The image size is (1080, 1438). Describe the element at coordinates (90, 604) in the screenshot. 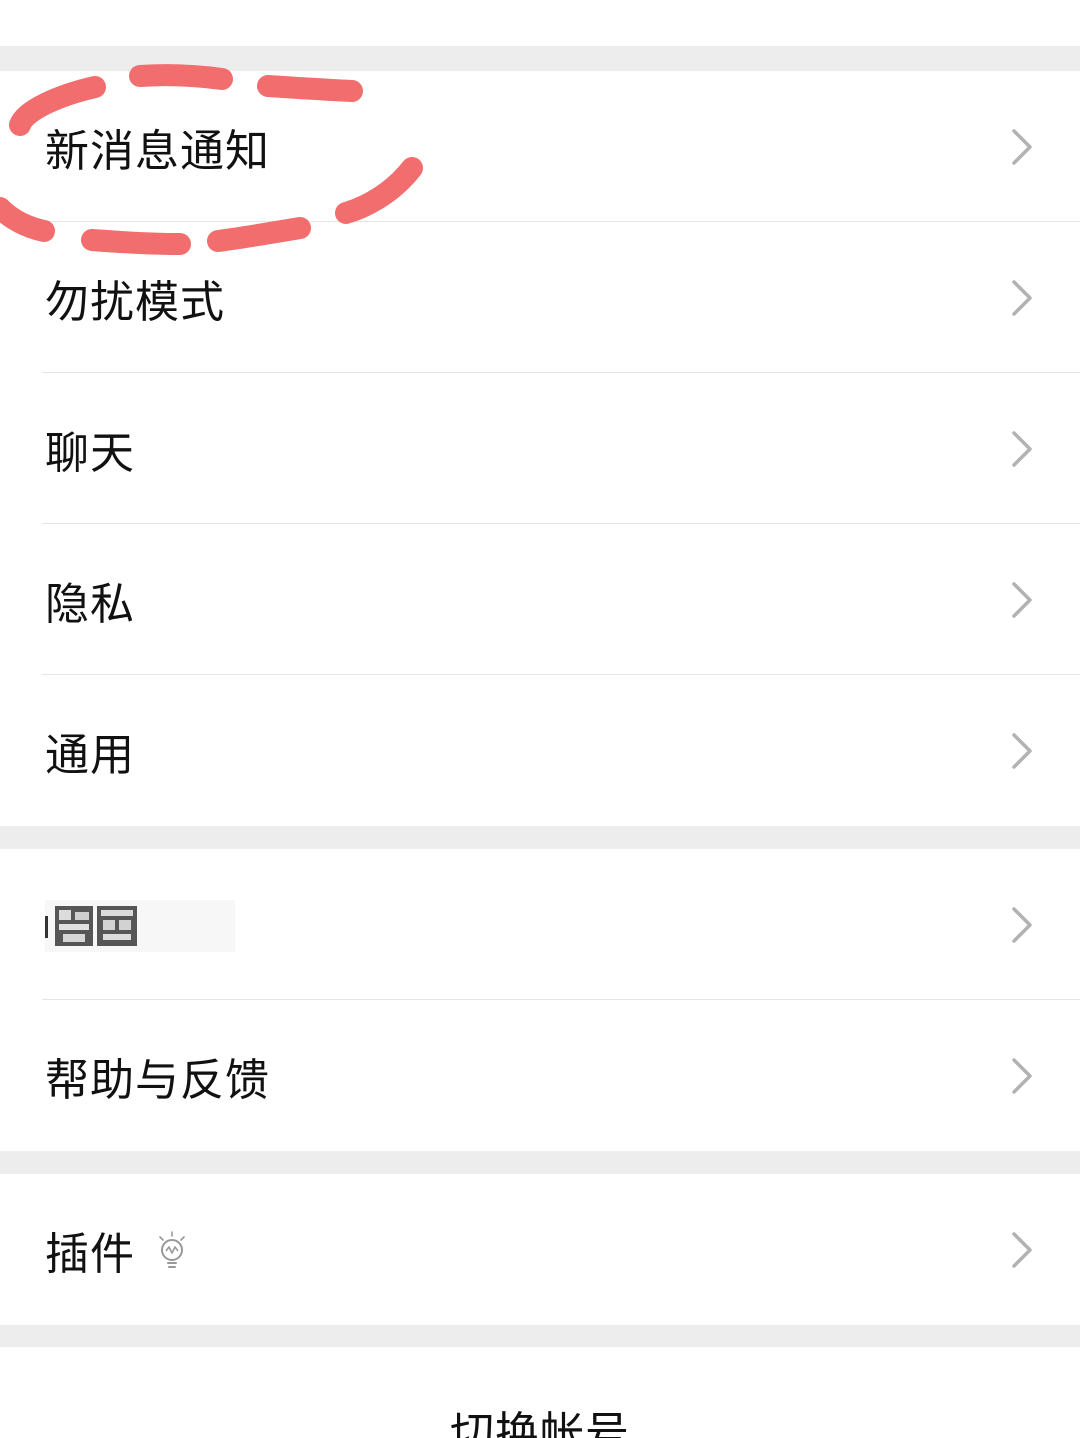

I see `row-label: 隐私` at that location.